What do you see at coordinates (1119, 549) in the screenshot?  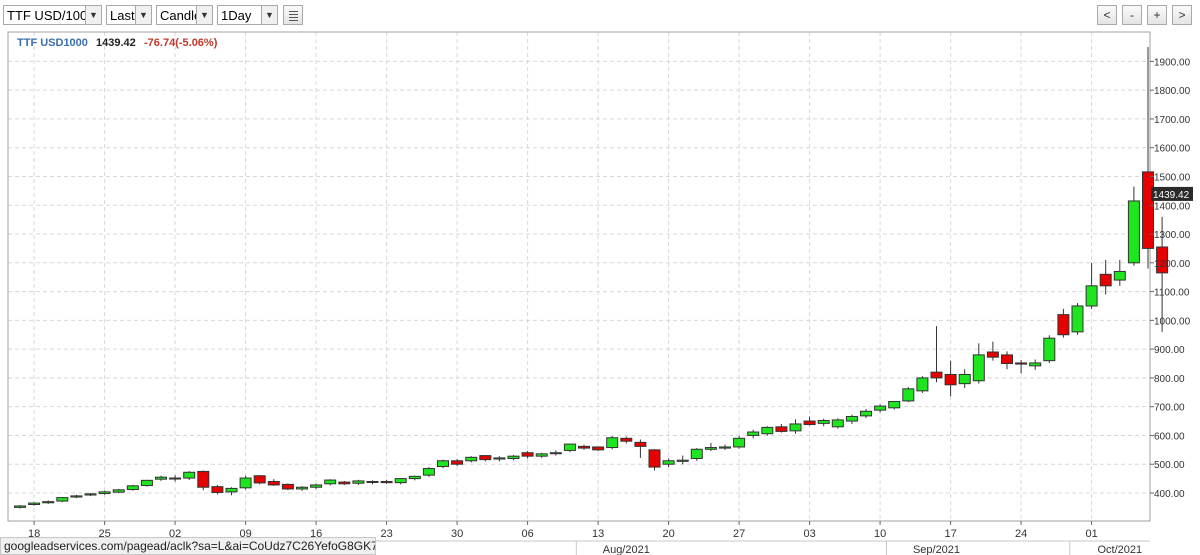 I see `month-label: Oct/2021` at bounding box center [1119, 549].